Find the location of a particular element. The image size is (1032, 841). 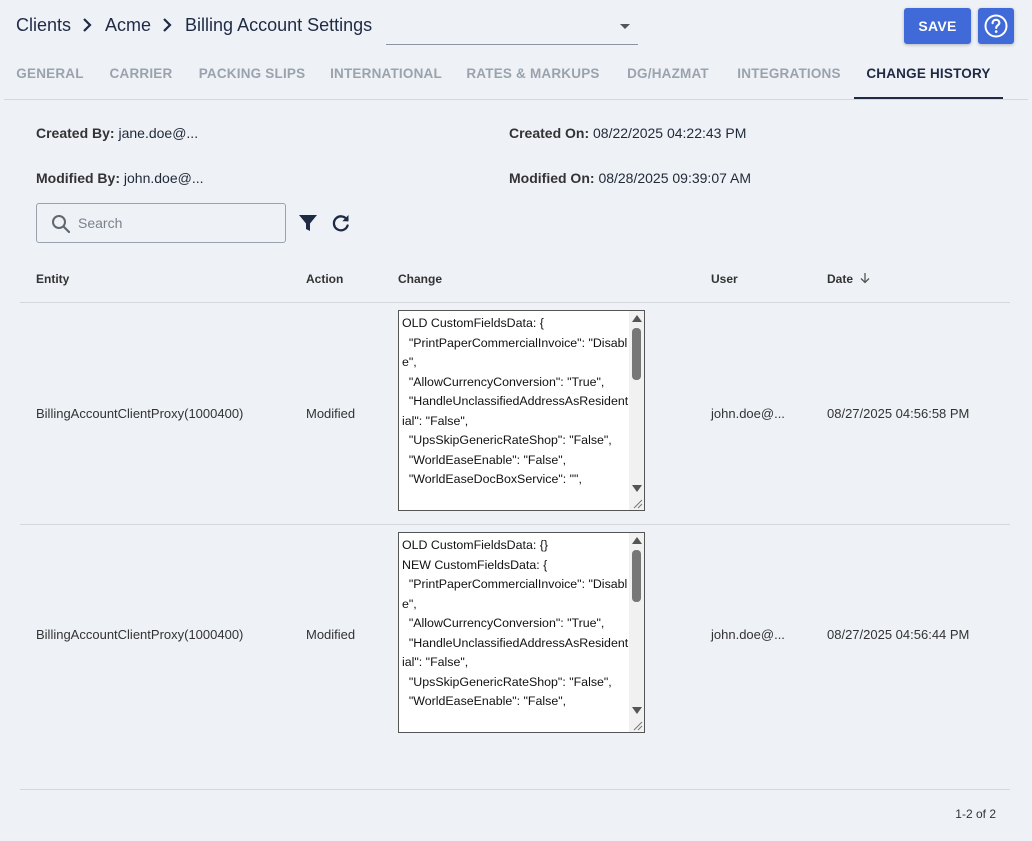

column-entity: Entity is located at coordinates (52, 279).